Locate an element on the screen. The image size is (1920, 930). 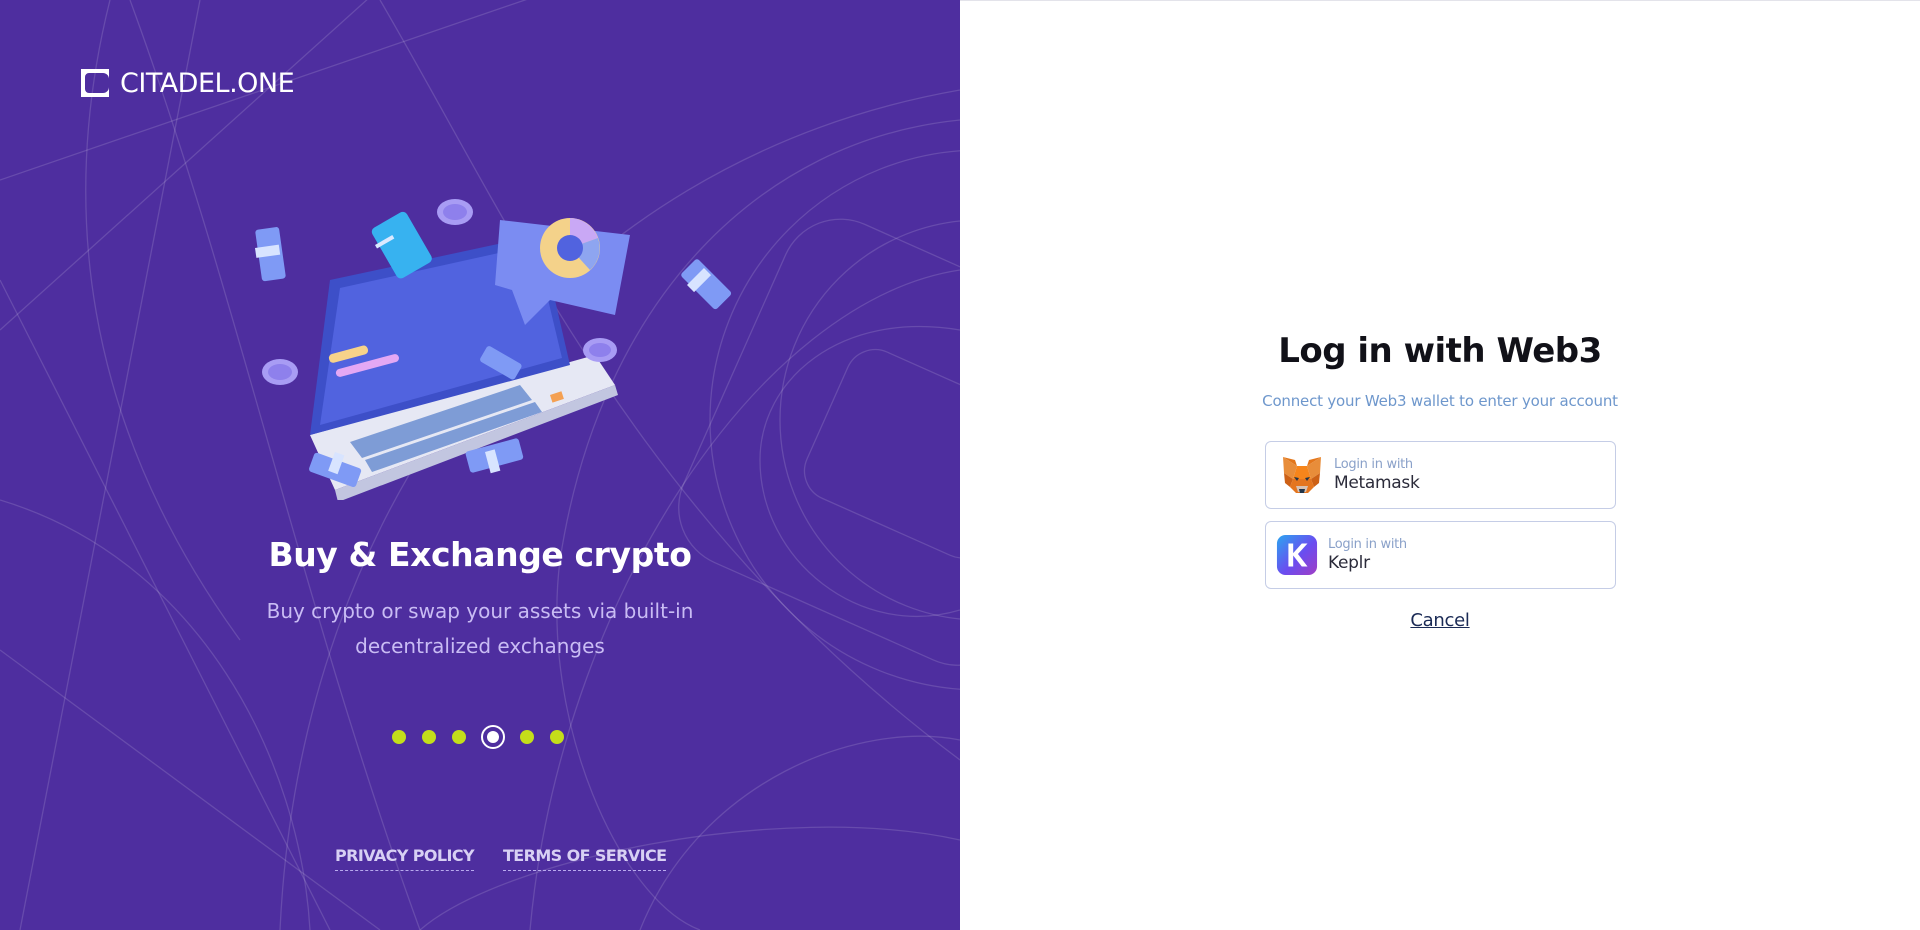
slide-title: Buy & Exchange crypto is located at coordinates (480, 554).